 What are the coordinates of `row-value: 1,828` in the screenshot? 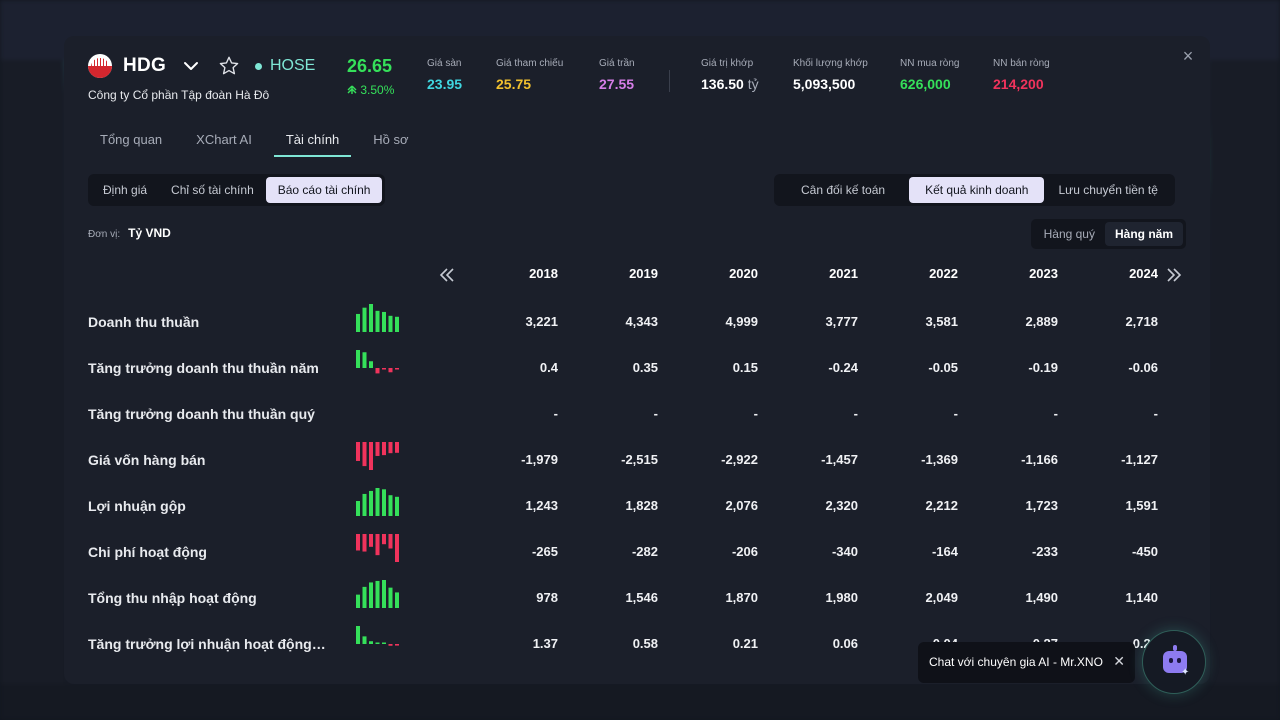 It's located at (641, 505).